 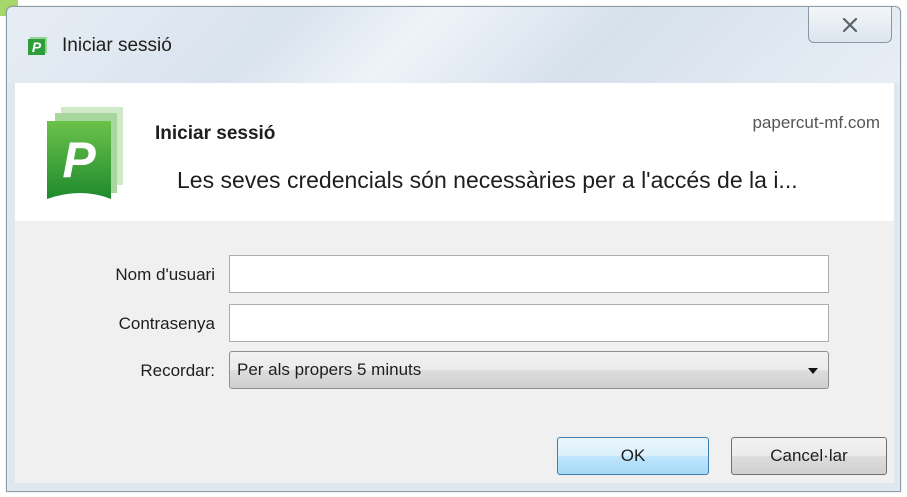 What do you see at coordinates (809, 456) in the screenshot?
I see `cancel-button: Cancel·lar` at bounding box center [809, 456].